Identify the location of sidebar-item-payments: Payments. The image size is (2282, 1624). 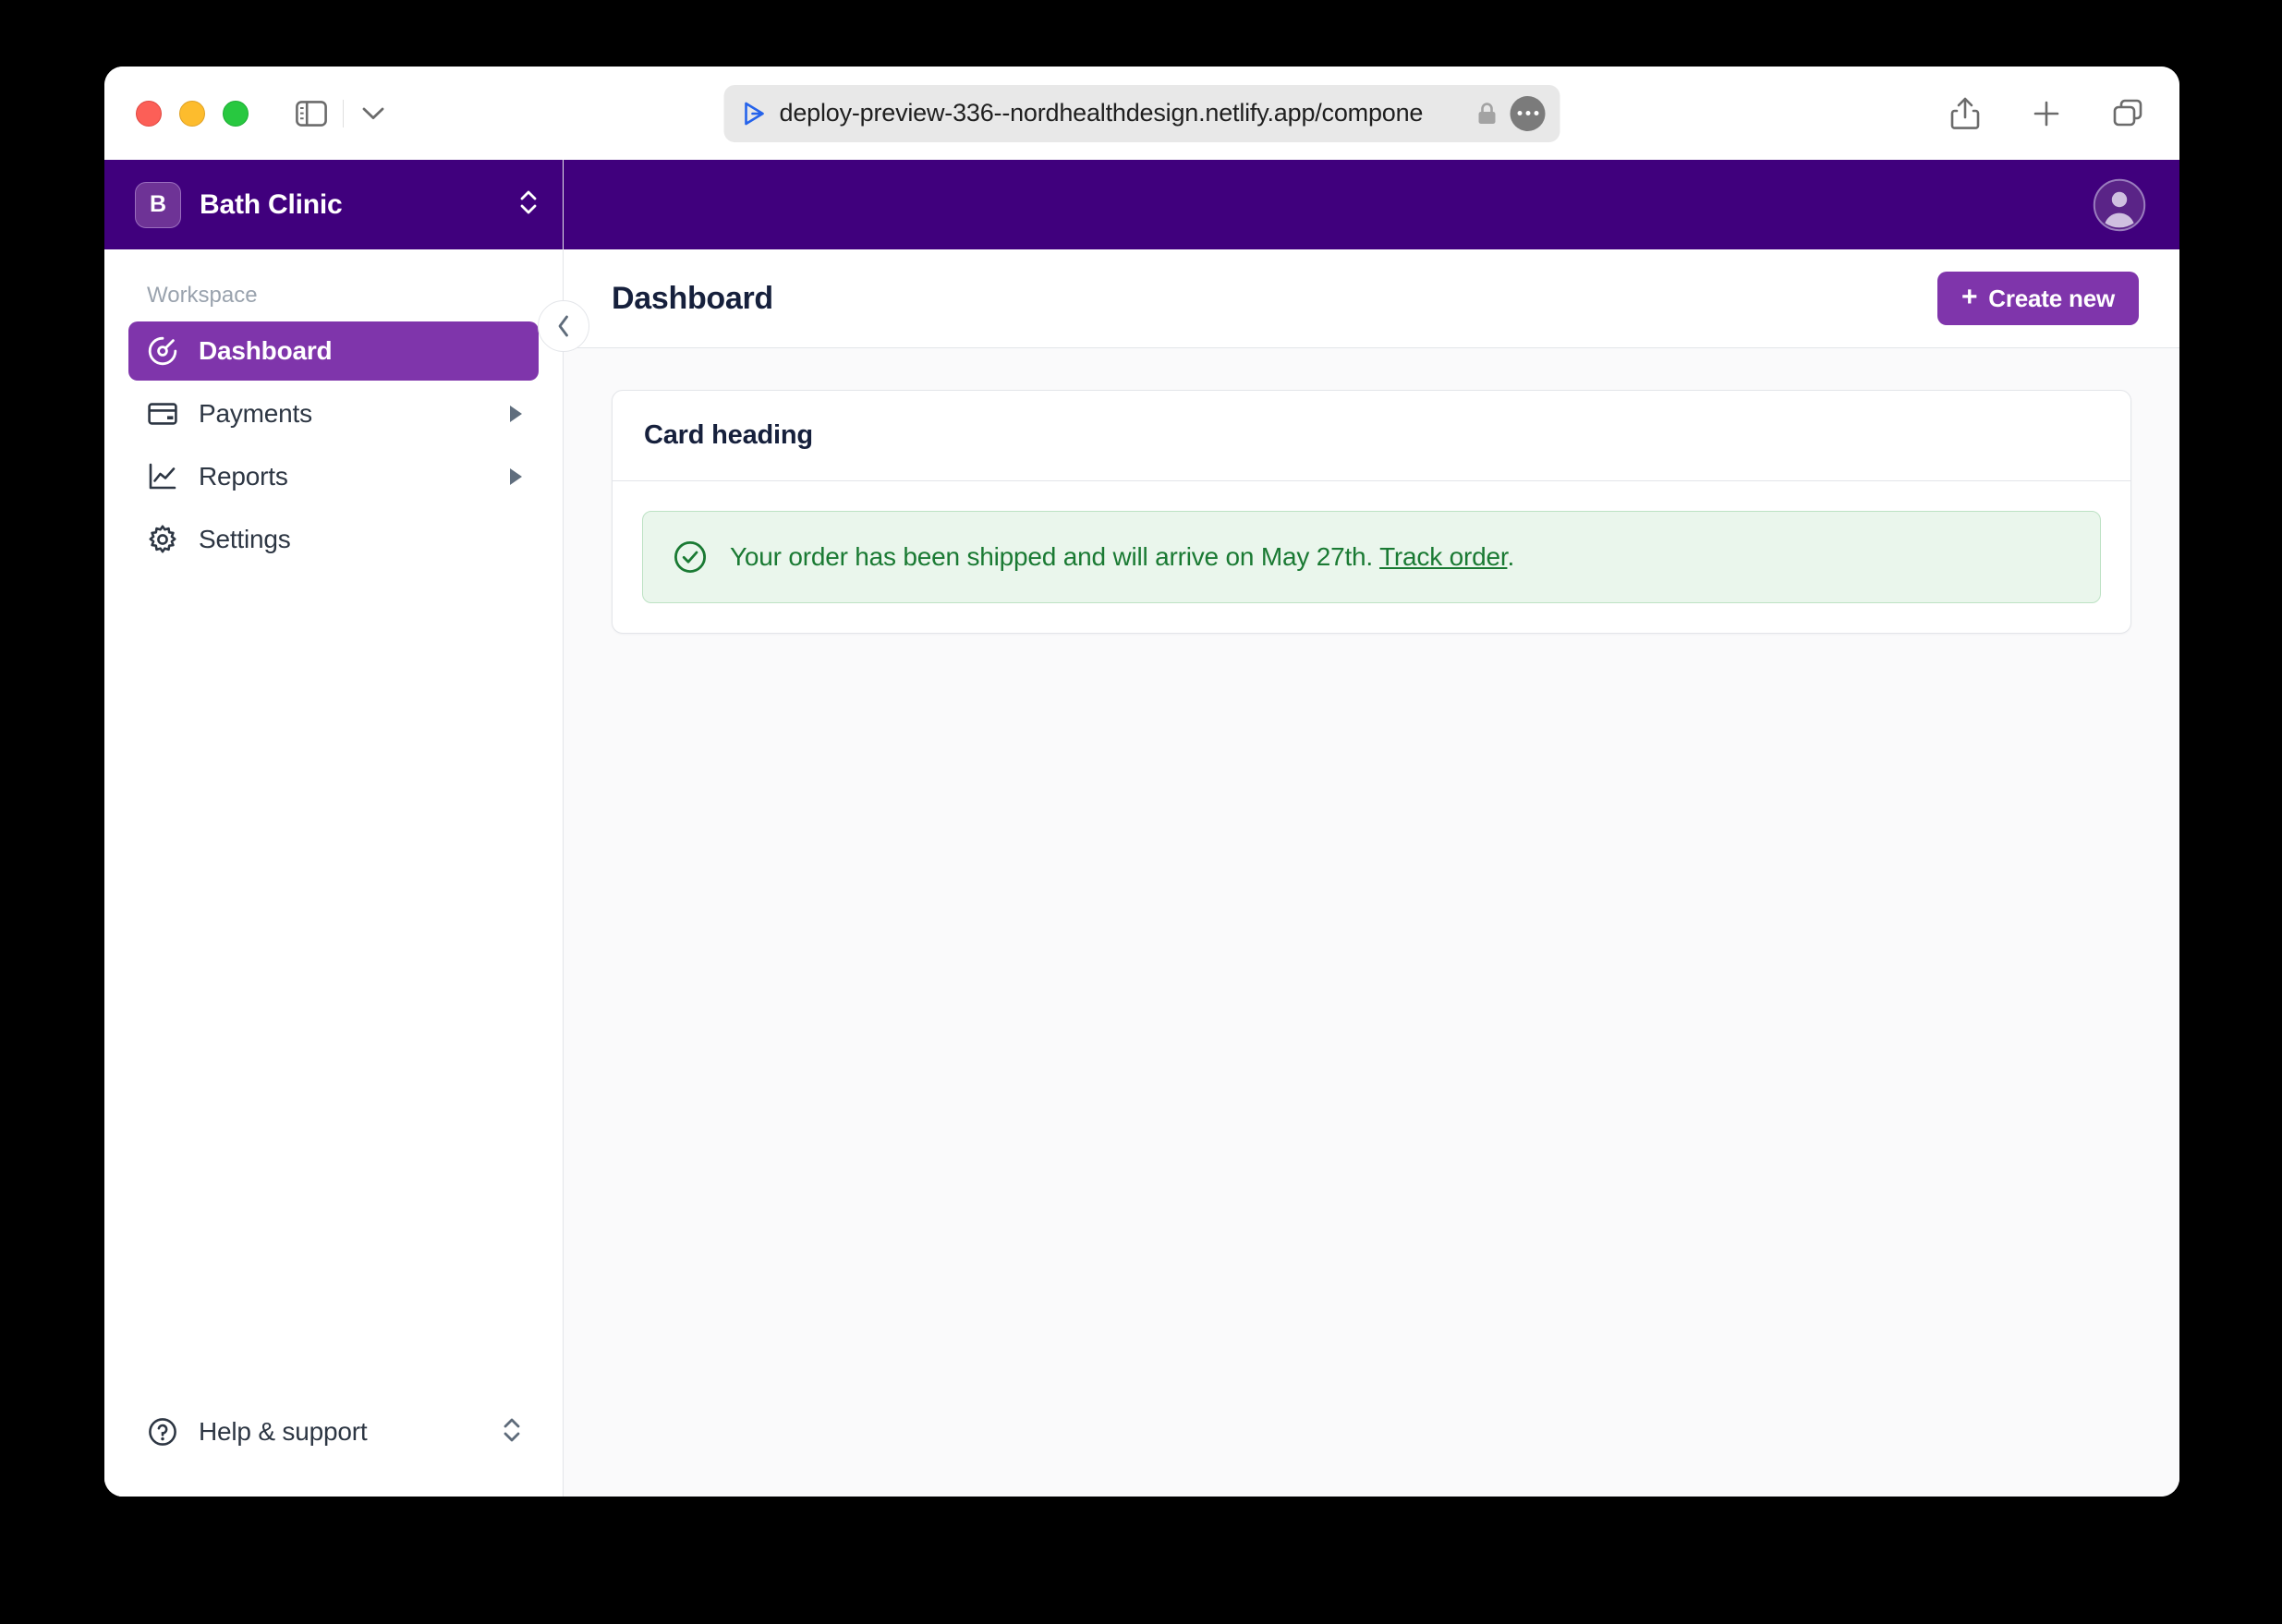
(333, 413).